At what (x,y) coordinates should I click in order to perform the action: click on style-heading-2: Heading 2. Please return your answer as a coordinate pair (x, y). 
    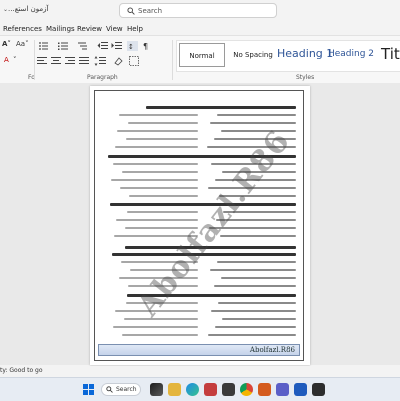
    Looking at the image, I should click on (351, 55).